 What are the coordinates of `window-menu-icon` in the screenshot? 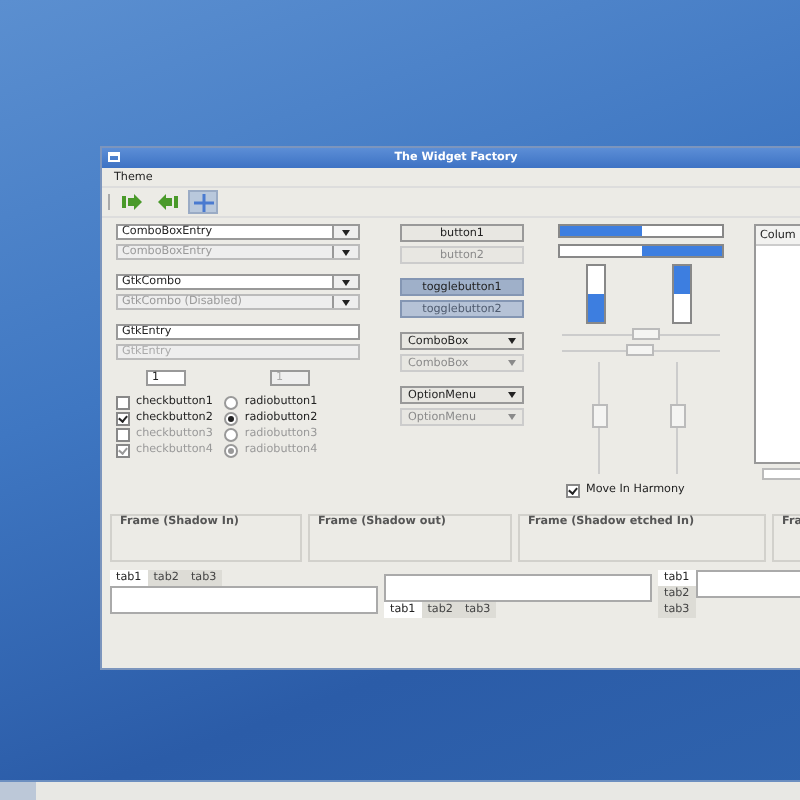 It's located at (114, 157).